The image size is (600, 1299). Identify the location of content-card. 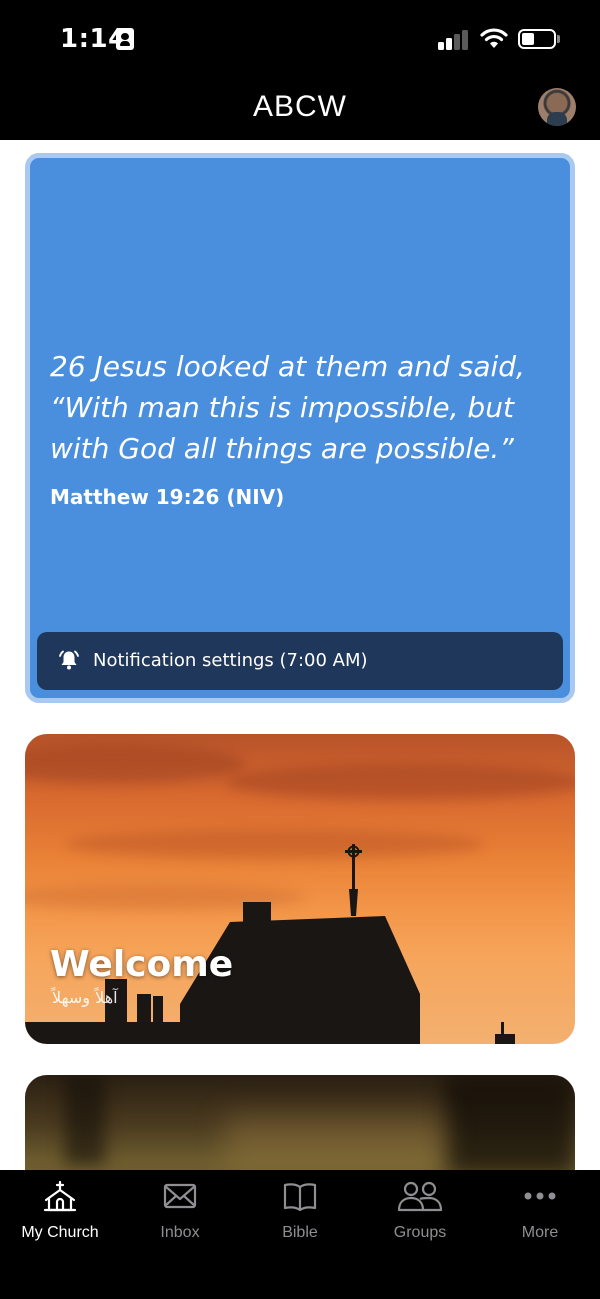
(300, 1122).